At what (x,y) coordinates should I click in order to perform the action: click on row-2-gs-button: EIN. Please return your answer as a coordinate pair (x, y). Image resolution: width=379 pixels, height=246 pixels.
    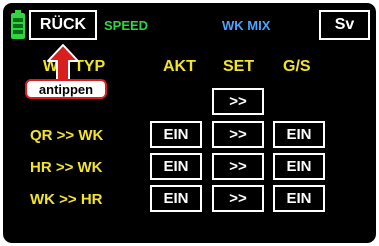
    Looking at the image, I should click on (299, 166).